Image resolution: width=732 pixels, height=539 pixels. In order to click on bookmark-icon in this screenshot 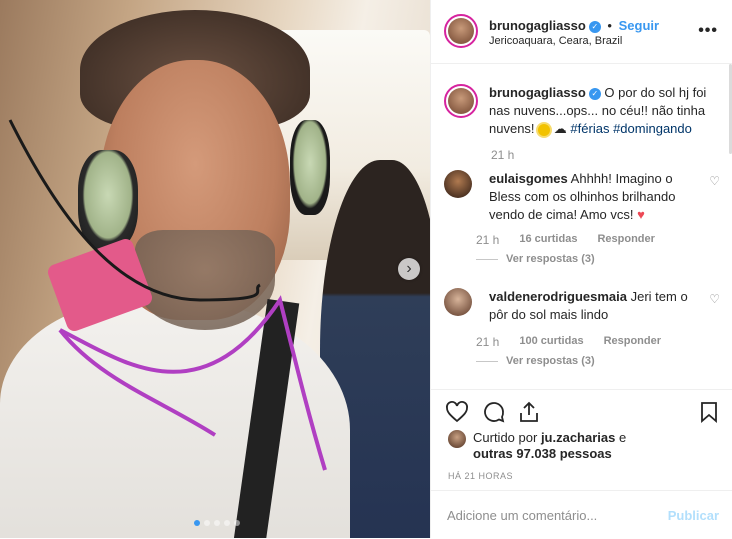, I will do `click(709, 412)`.